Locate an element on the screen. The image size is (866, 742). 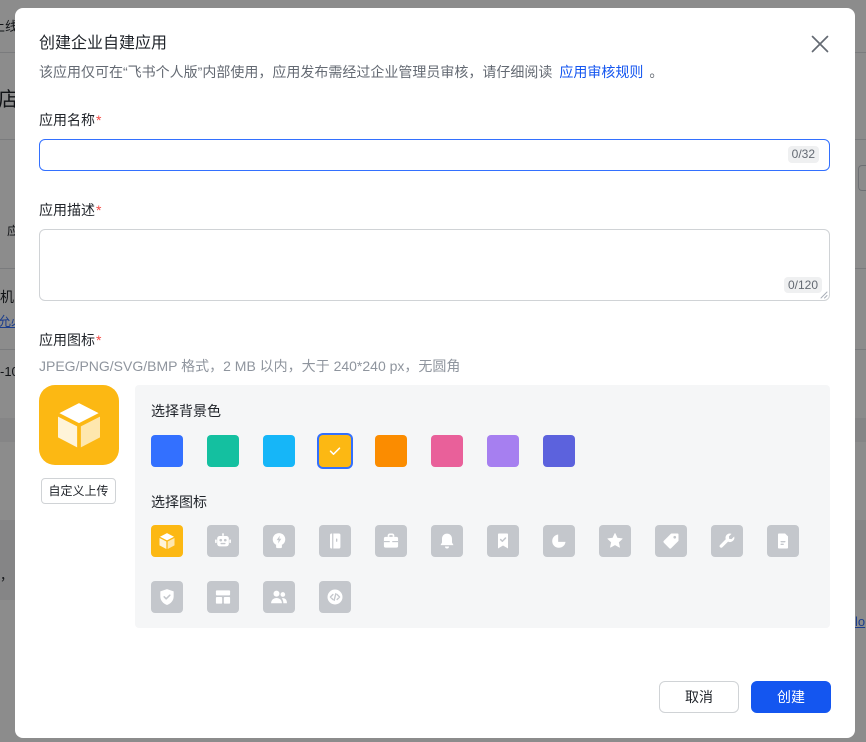
icon-options is located at coordinates (483, 569).